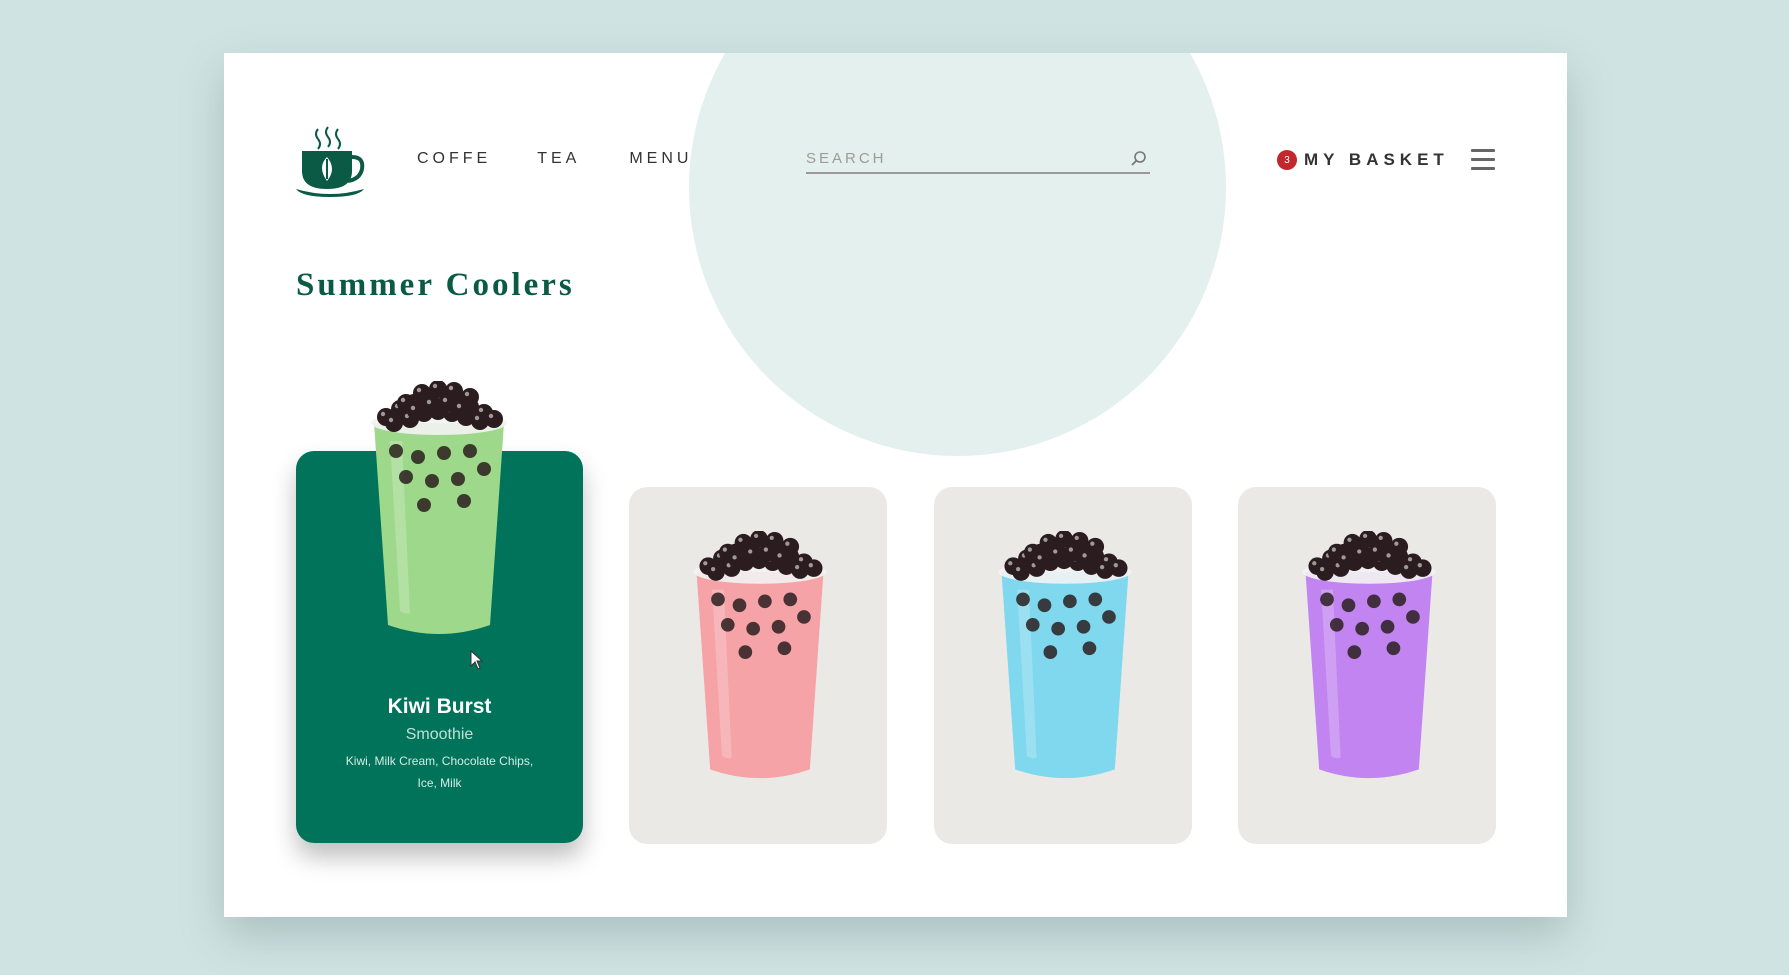  I want to click on search-icon, so click(1139, 159).